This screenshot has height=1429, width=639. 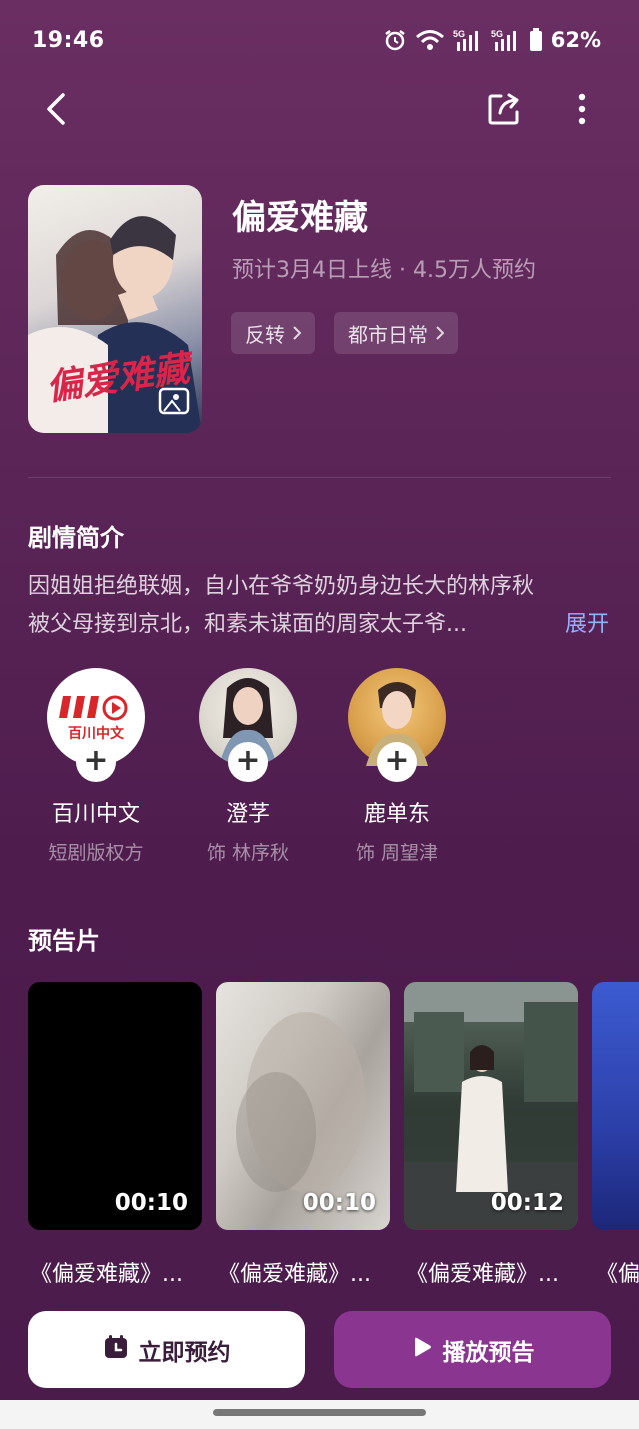 I want to click on battery-icon, so click(x=536, y=40).